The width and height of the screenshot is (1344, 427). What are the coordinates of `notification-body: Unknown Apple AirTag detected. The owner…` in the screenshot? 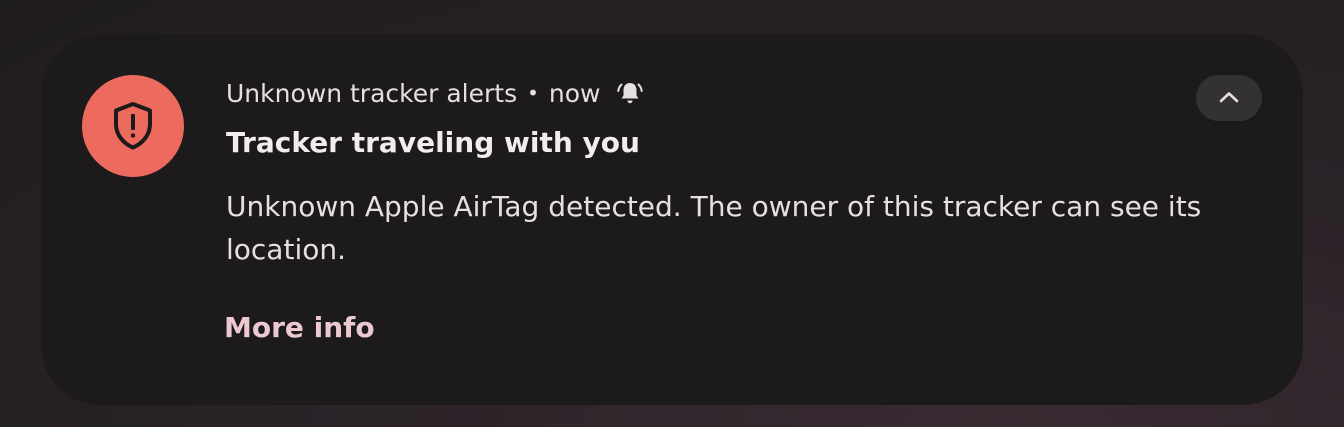 It's located at (714, 228).